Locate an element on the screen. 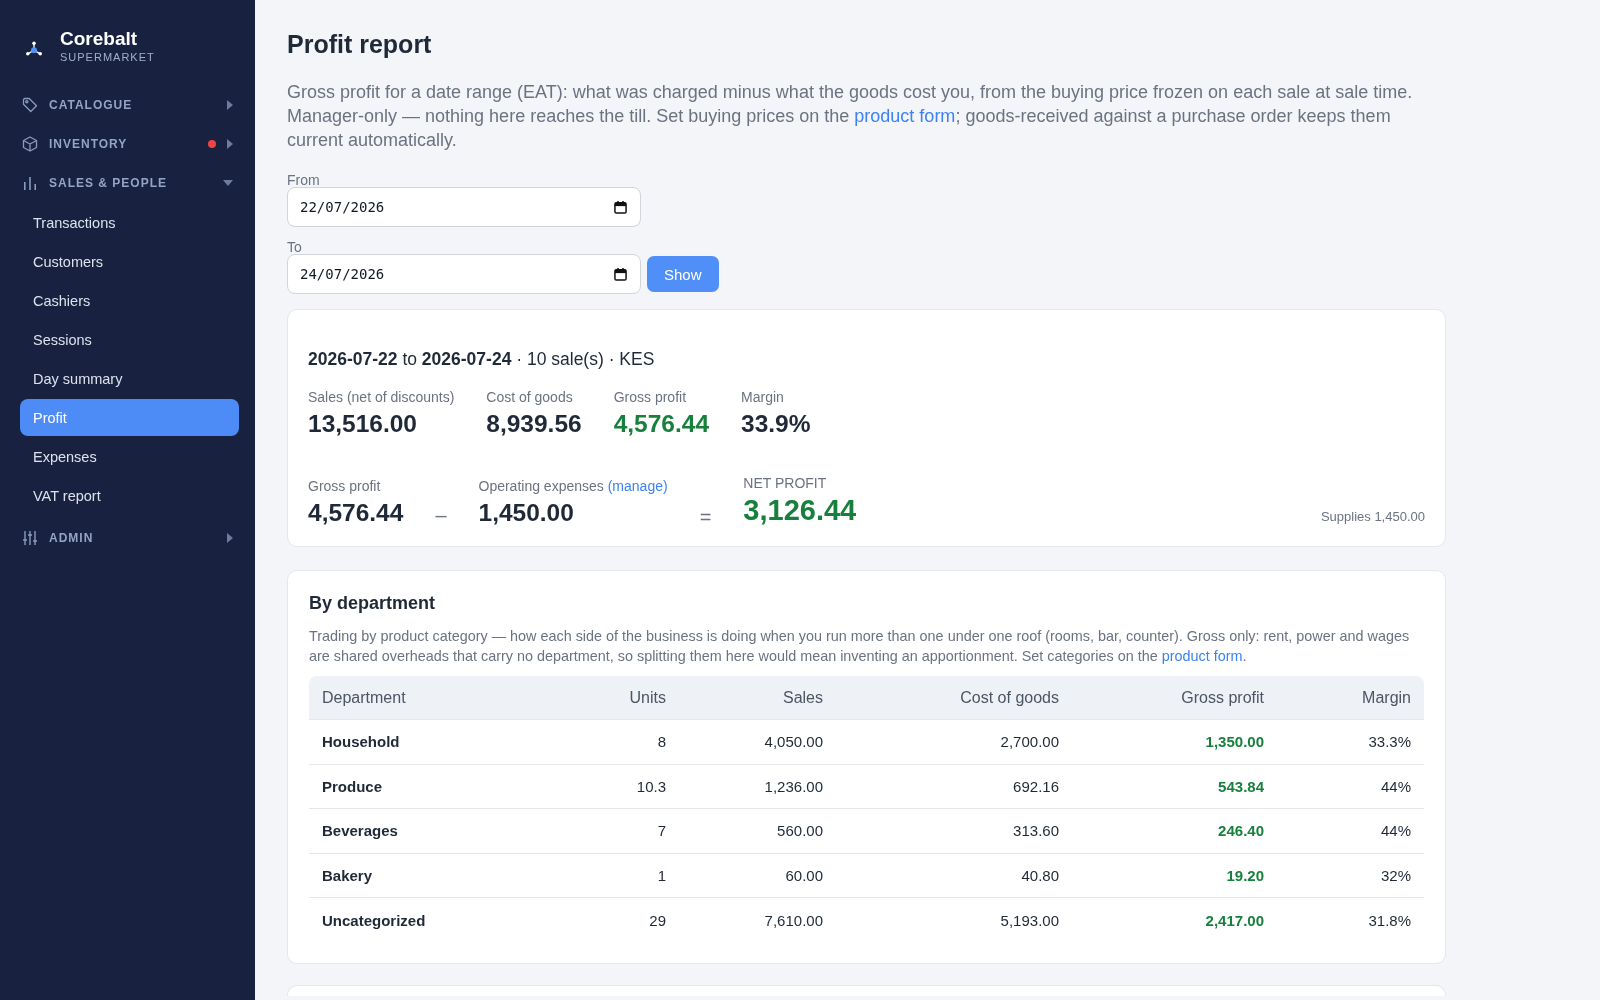 This screenshot has width=1600, height=1000. field-label: From is located at coordinates (303, 180).